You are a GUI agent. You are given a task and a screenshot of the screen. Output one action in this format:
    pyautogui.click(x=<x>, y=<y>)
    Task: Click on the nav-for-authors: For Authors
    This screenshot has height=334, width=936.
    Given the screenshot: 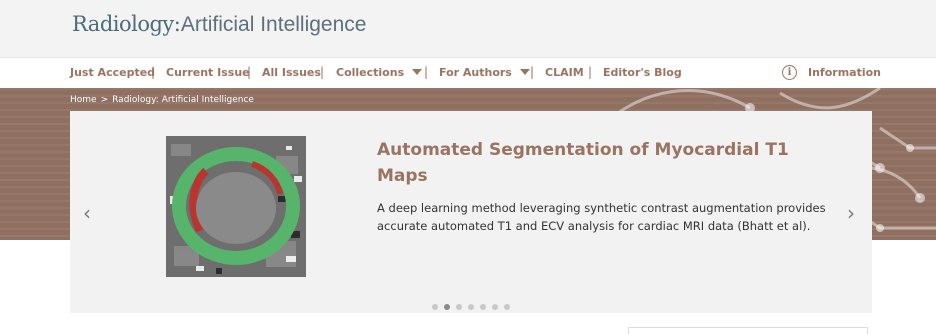 What is the action you would take?
    pyautogui.click(x=484, y=72)
    